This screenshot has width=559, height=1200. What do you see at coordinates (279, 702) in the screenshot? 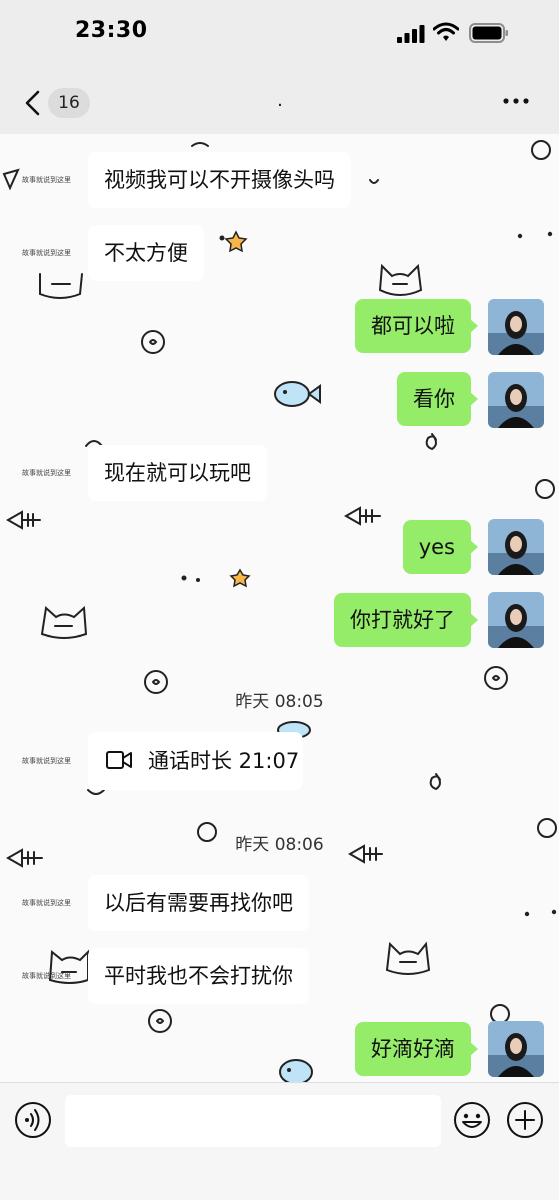
I see `message-timestamp: 昨天 08:05` at bounding box center [279, 702].